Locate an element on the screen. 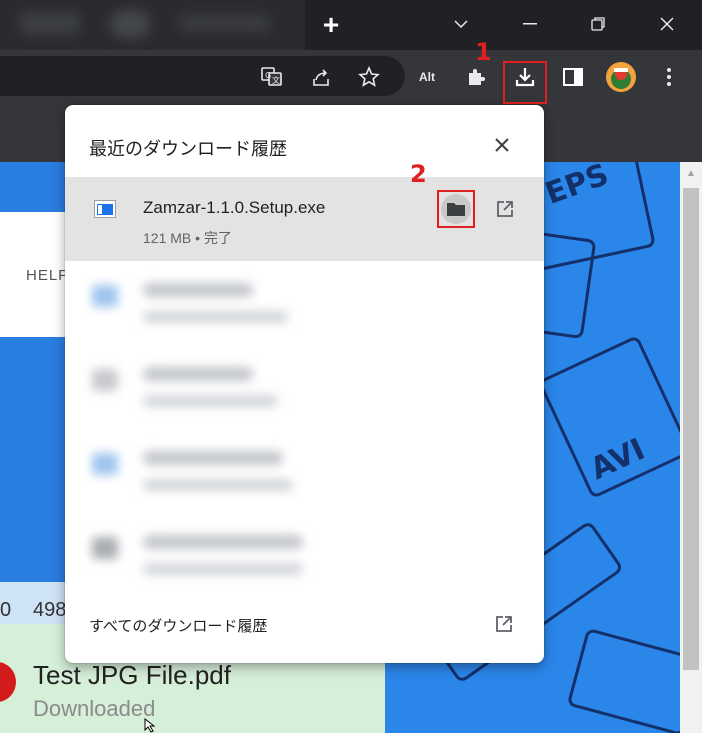 The height and width of the screenshot is (733, 702). close-window-icon is located at coordinates (667, 24).